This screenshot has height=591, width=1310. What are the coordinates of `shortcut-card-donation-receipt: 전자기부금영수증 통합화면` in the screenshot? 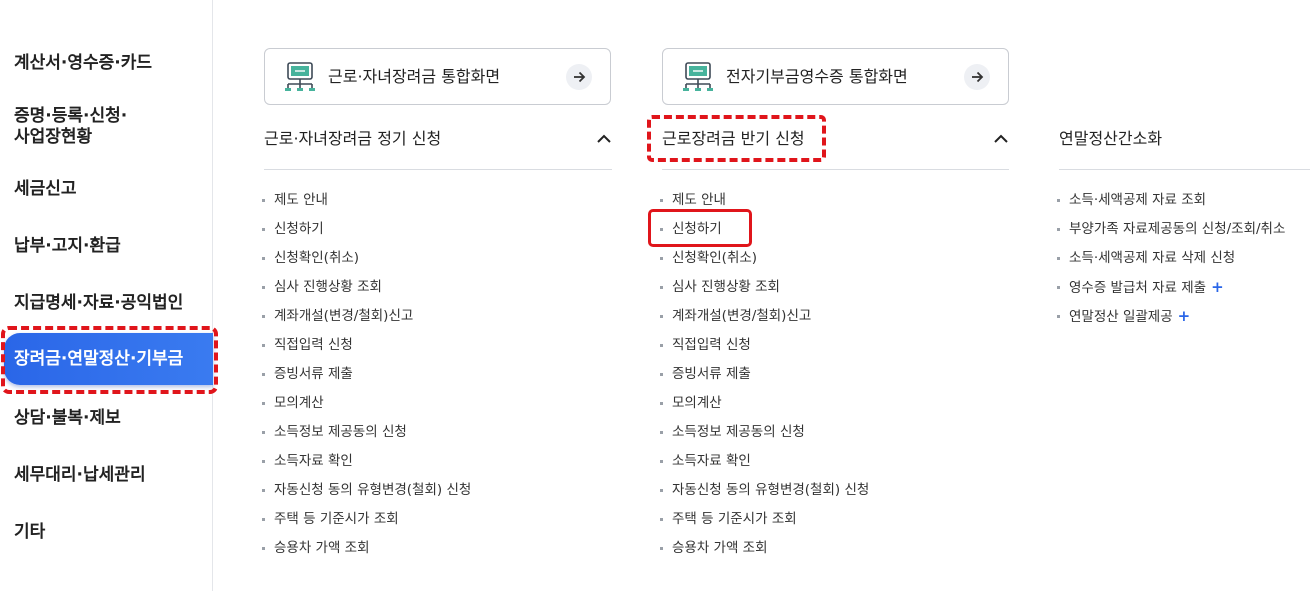 It's located at (835, 76).